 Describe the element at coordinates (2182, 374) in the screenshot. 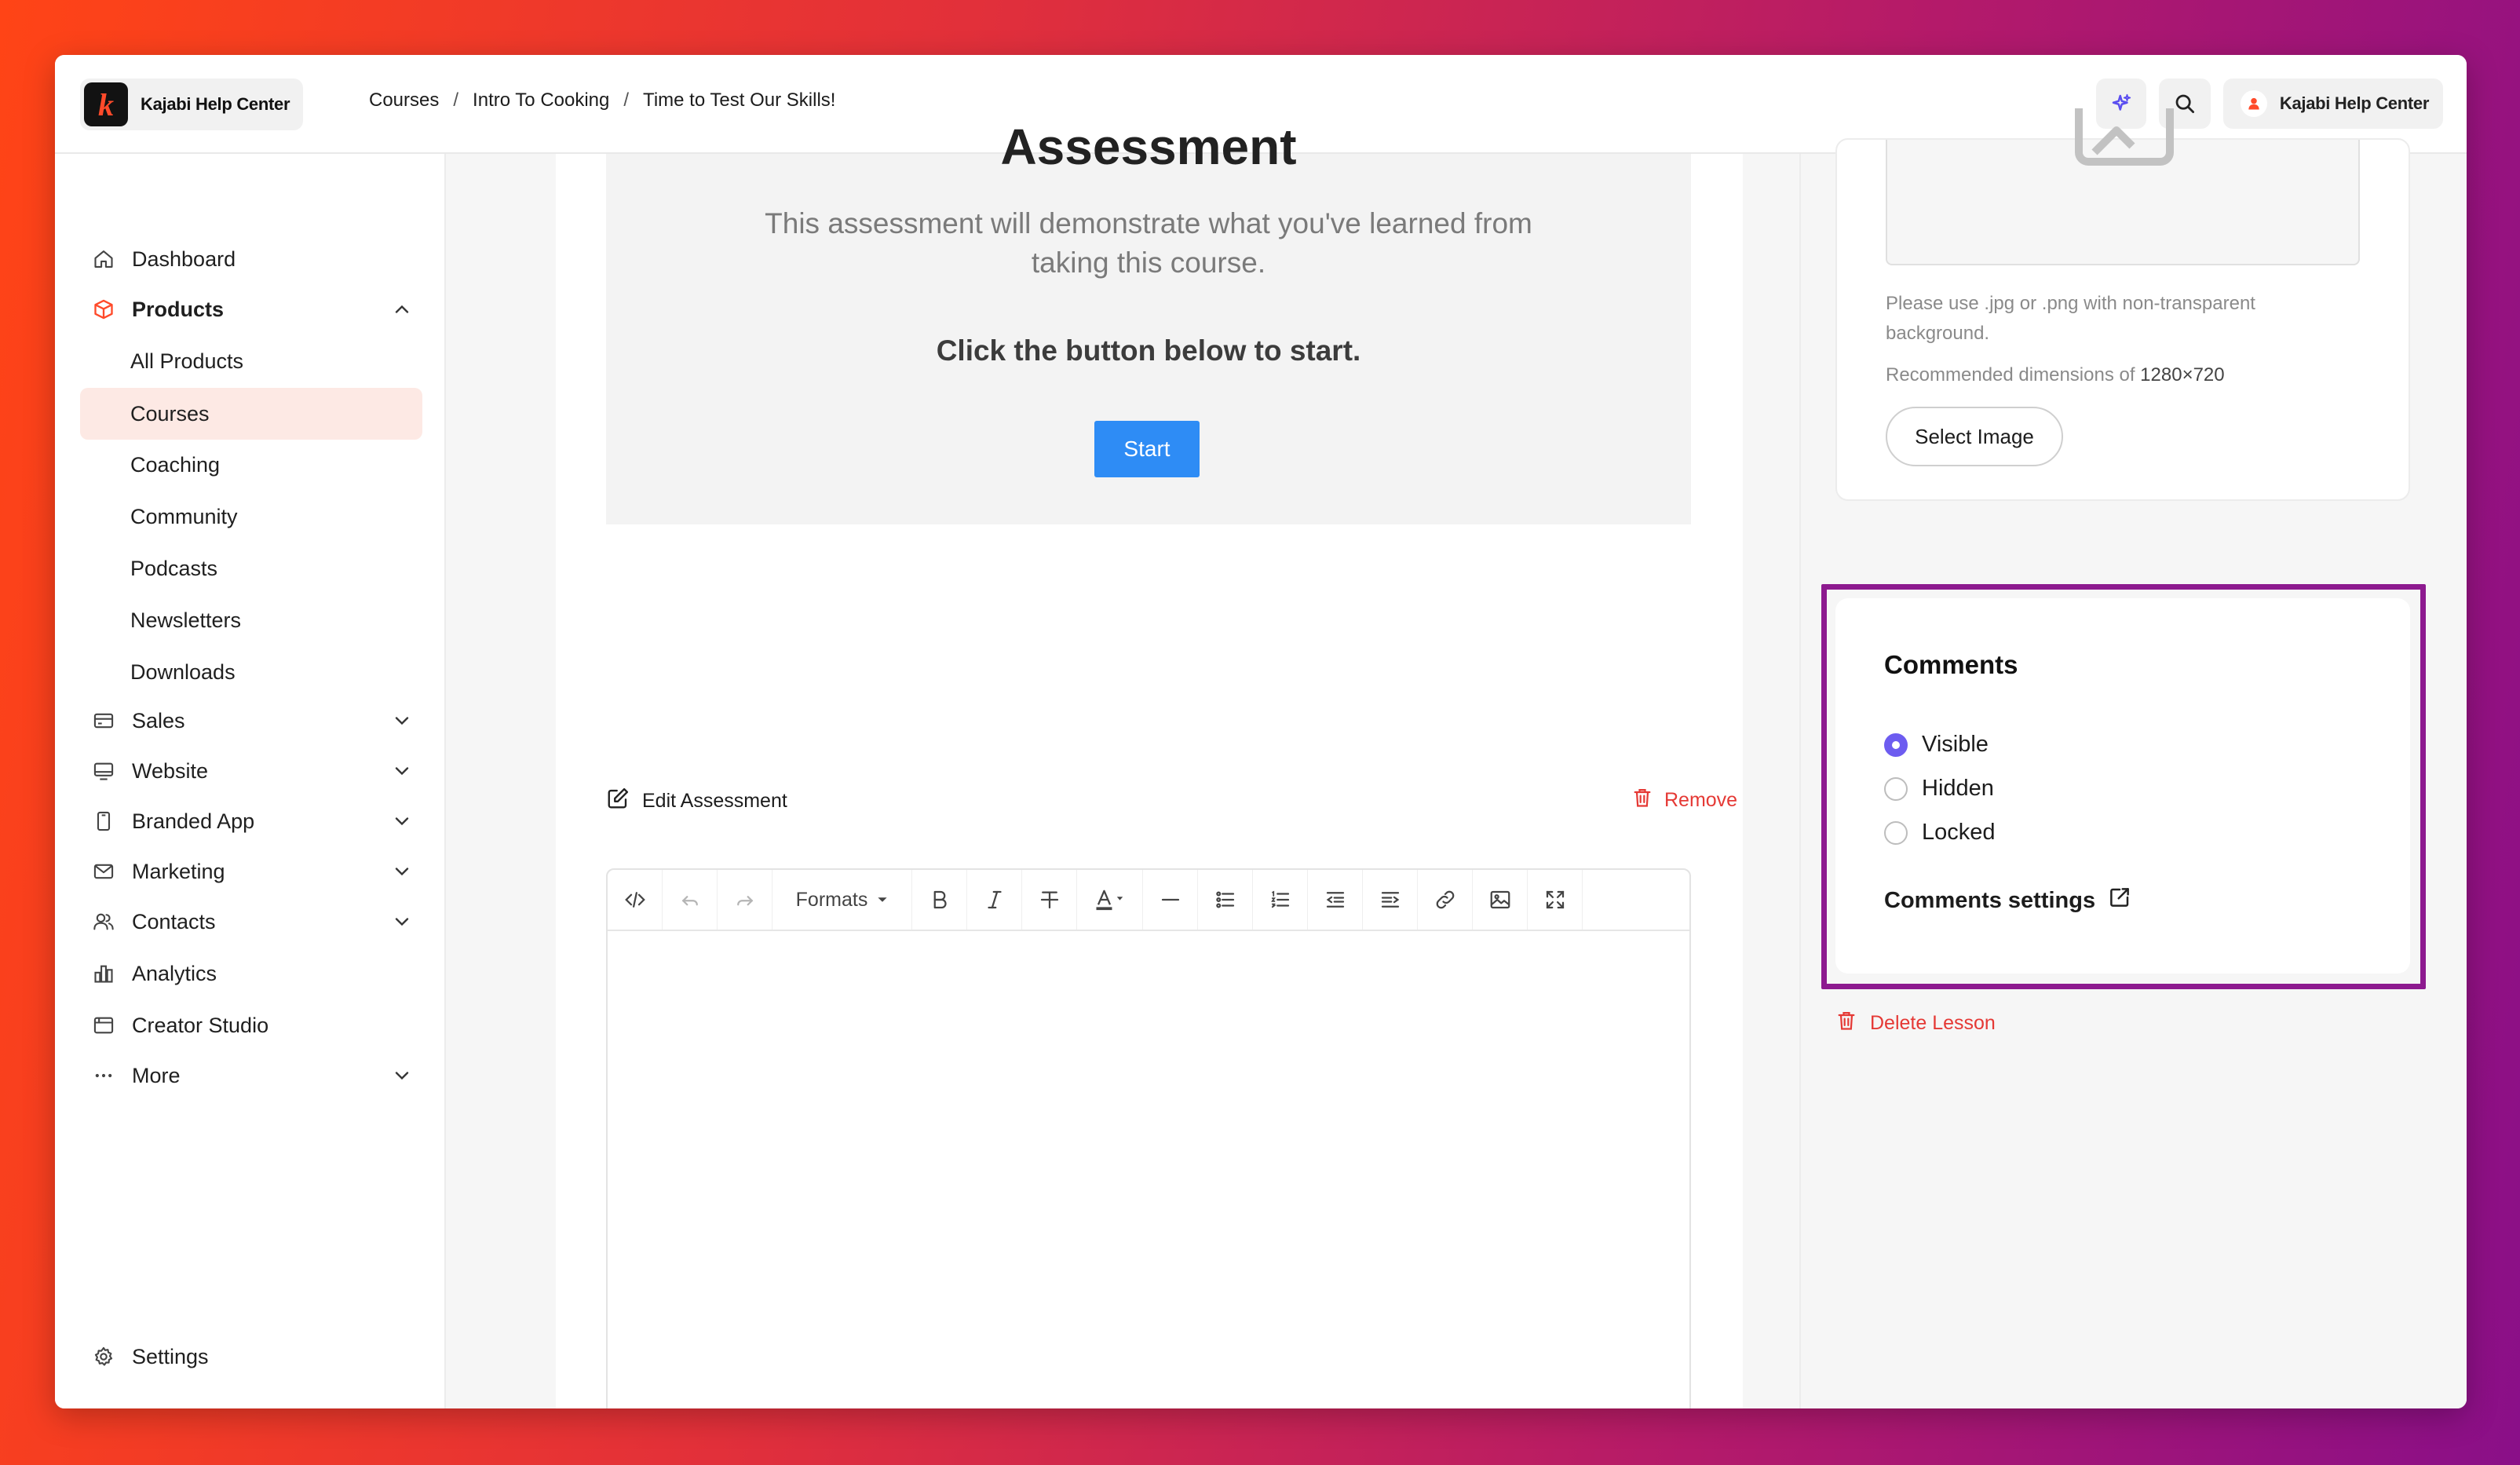

I see `dimensions-value: 1280×720` at that location.